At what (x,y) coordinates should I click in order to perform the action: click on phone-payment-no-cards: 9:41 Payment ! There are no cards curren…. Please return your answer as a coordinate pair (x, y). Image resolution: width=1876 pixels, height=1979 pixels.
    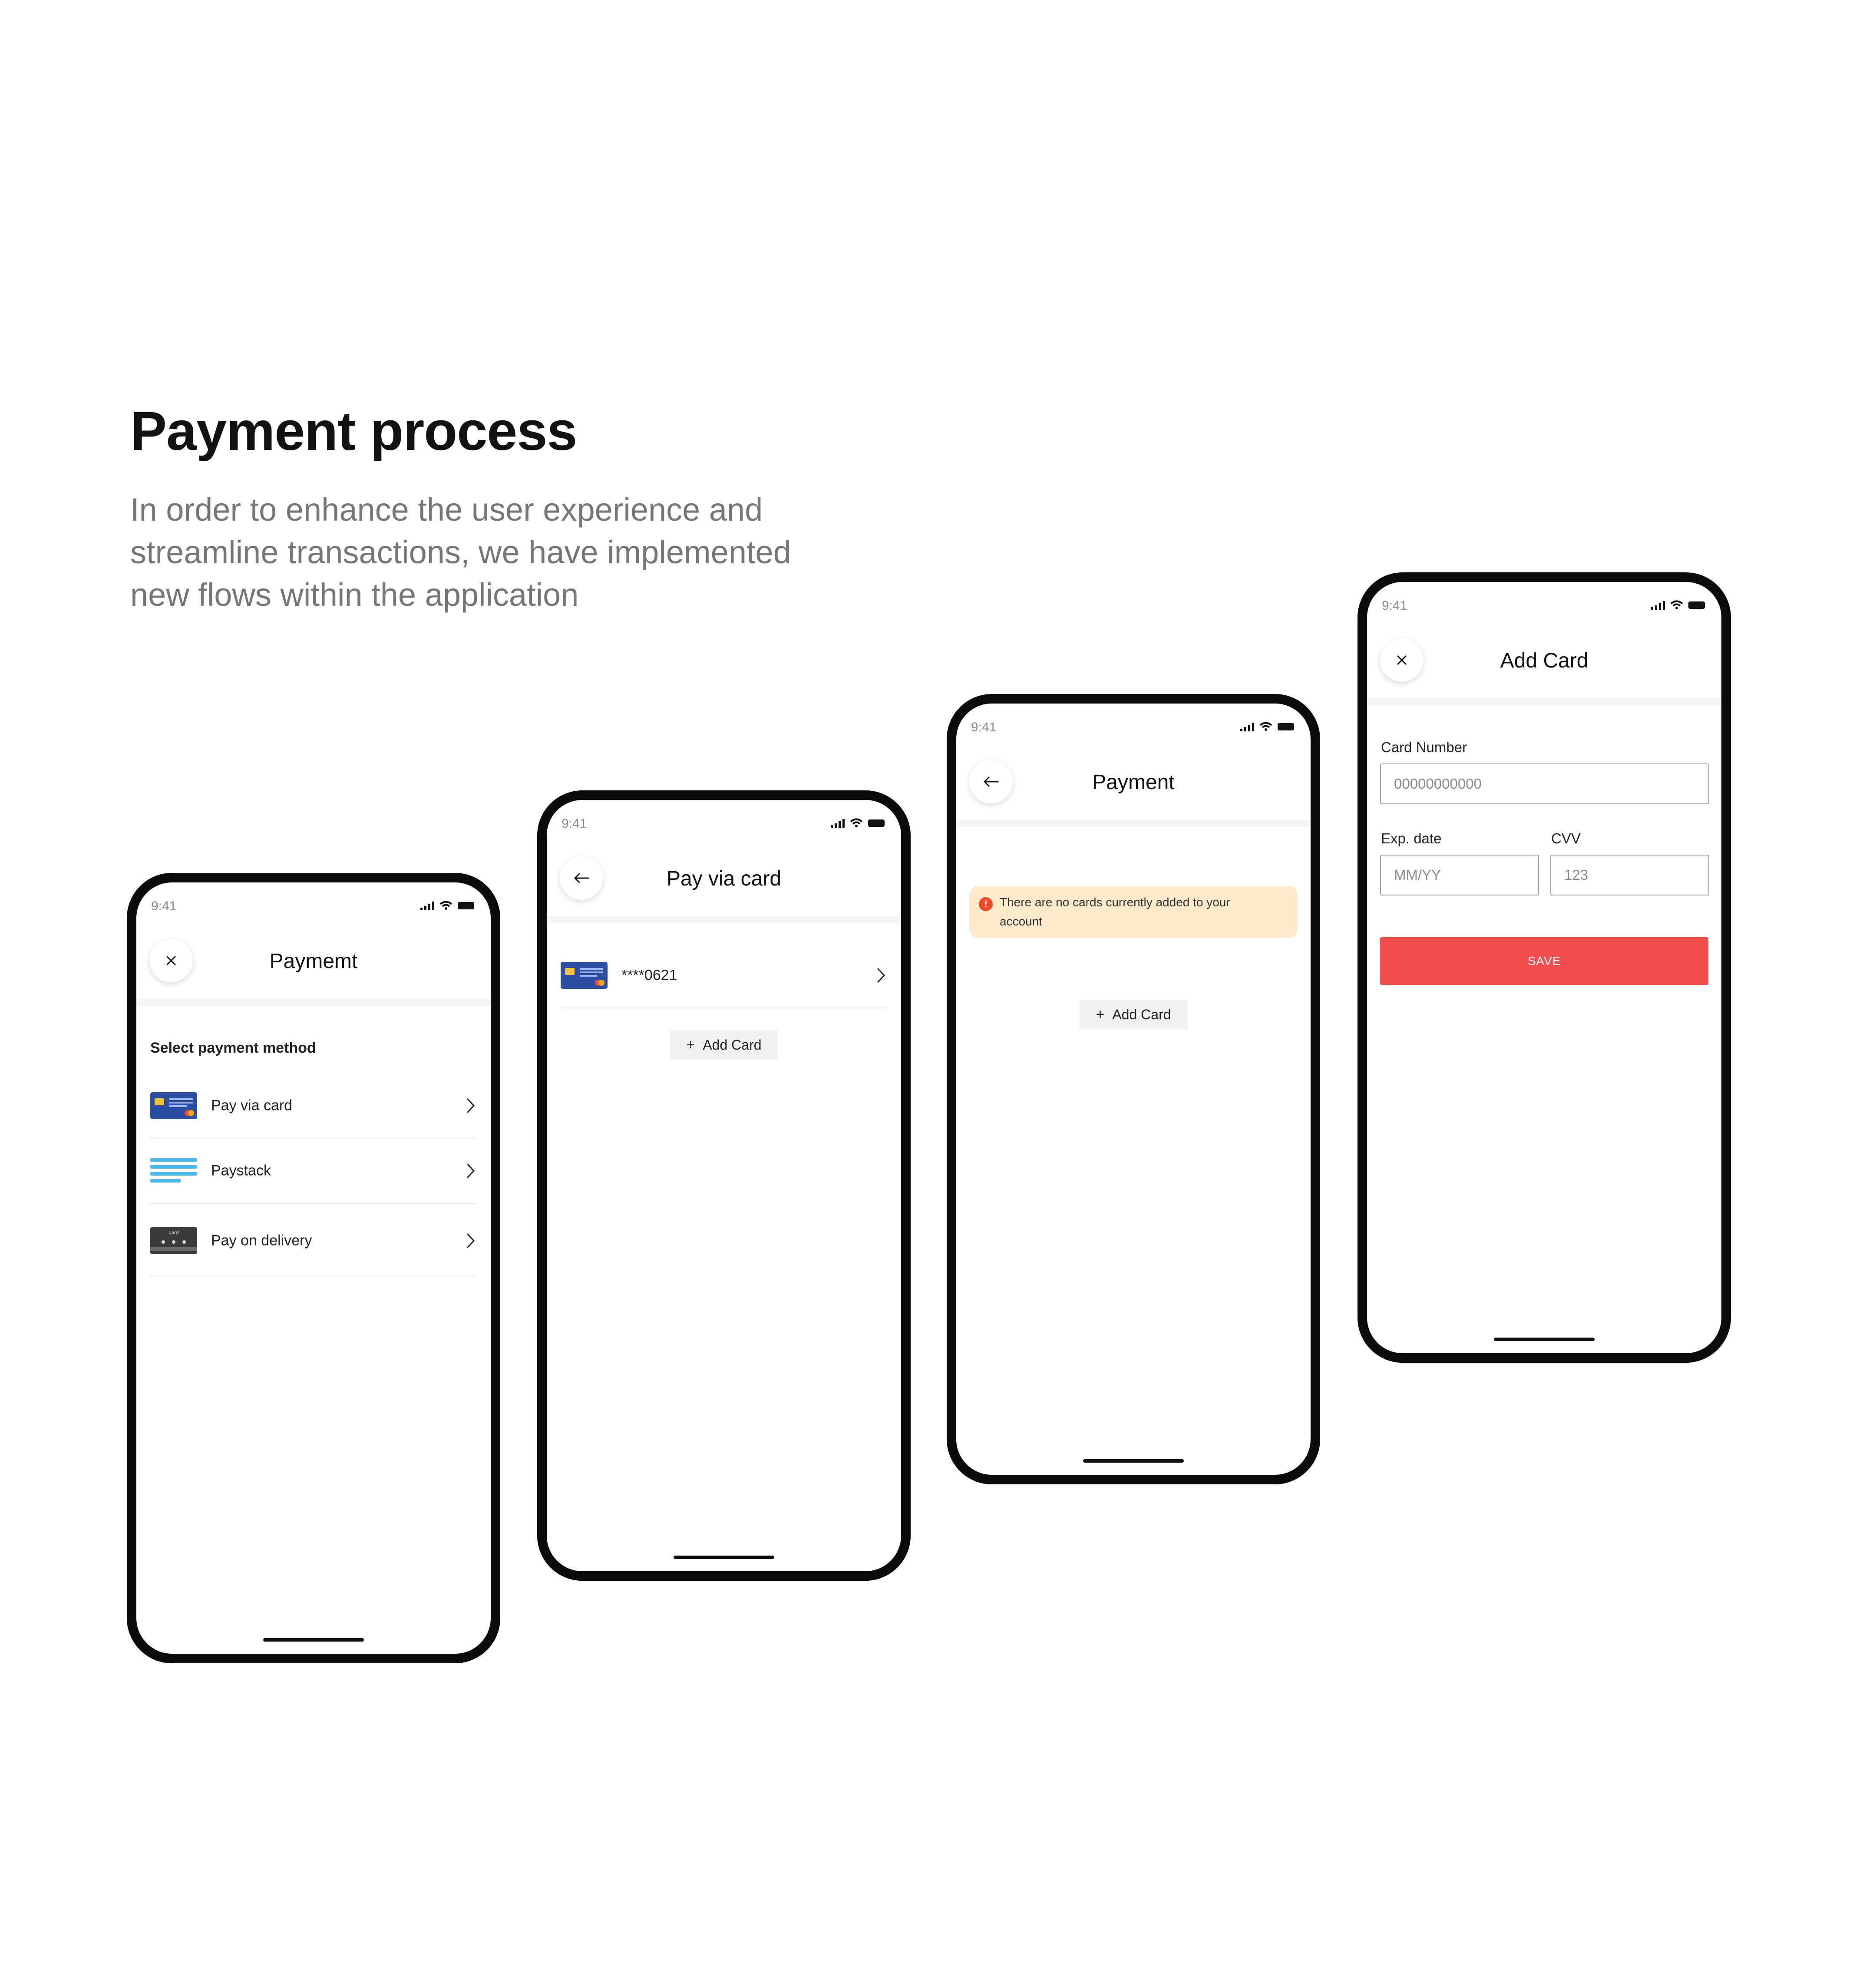
    Looking at the image, I should click on (1133, 1089).